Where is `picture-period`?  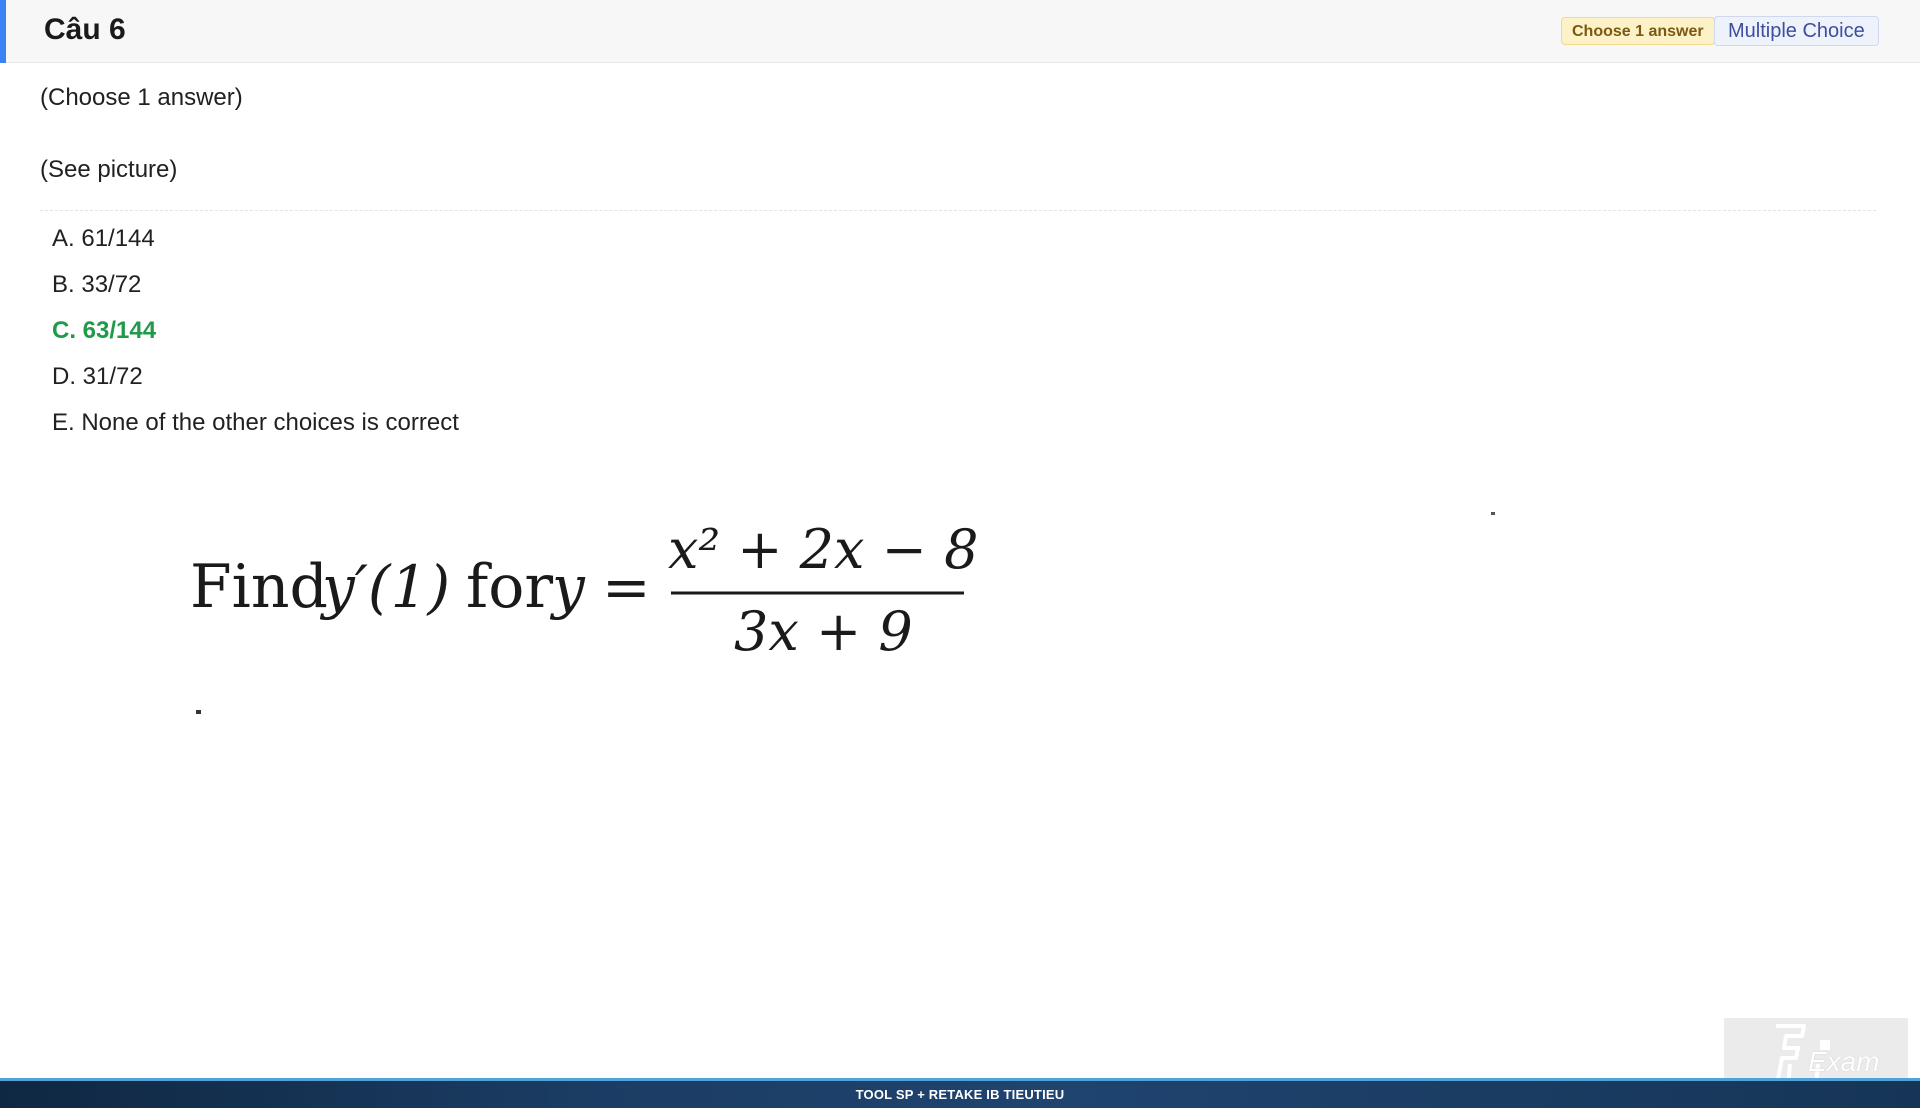
picture-period is located at coordinates (198, 712).